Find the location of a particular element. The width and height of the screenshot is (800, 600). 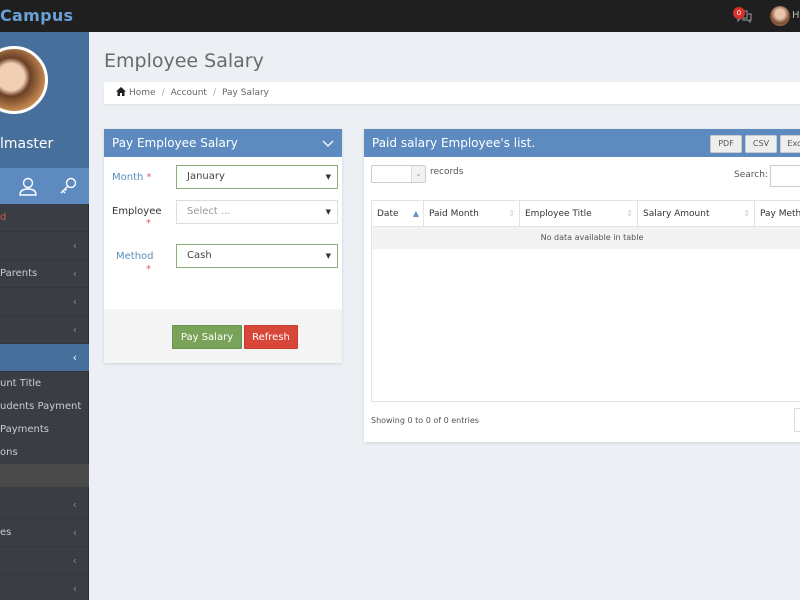

user-avatar is located at coordinates (780, 16).